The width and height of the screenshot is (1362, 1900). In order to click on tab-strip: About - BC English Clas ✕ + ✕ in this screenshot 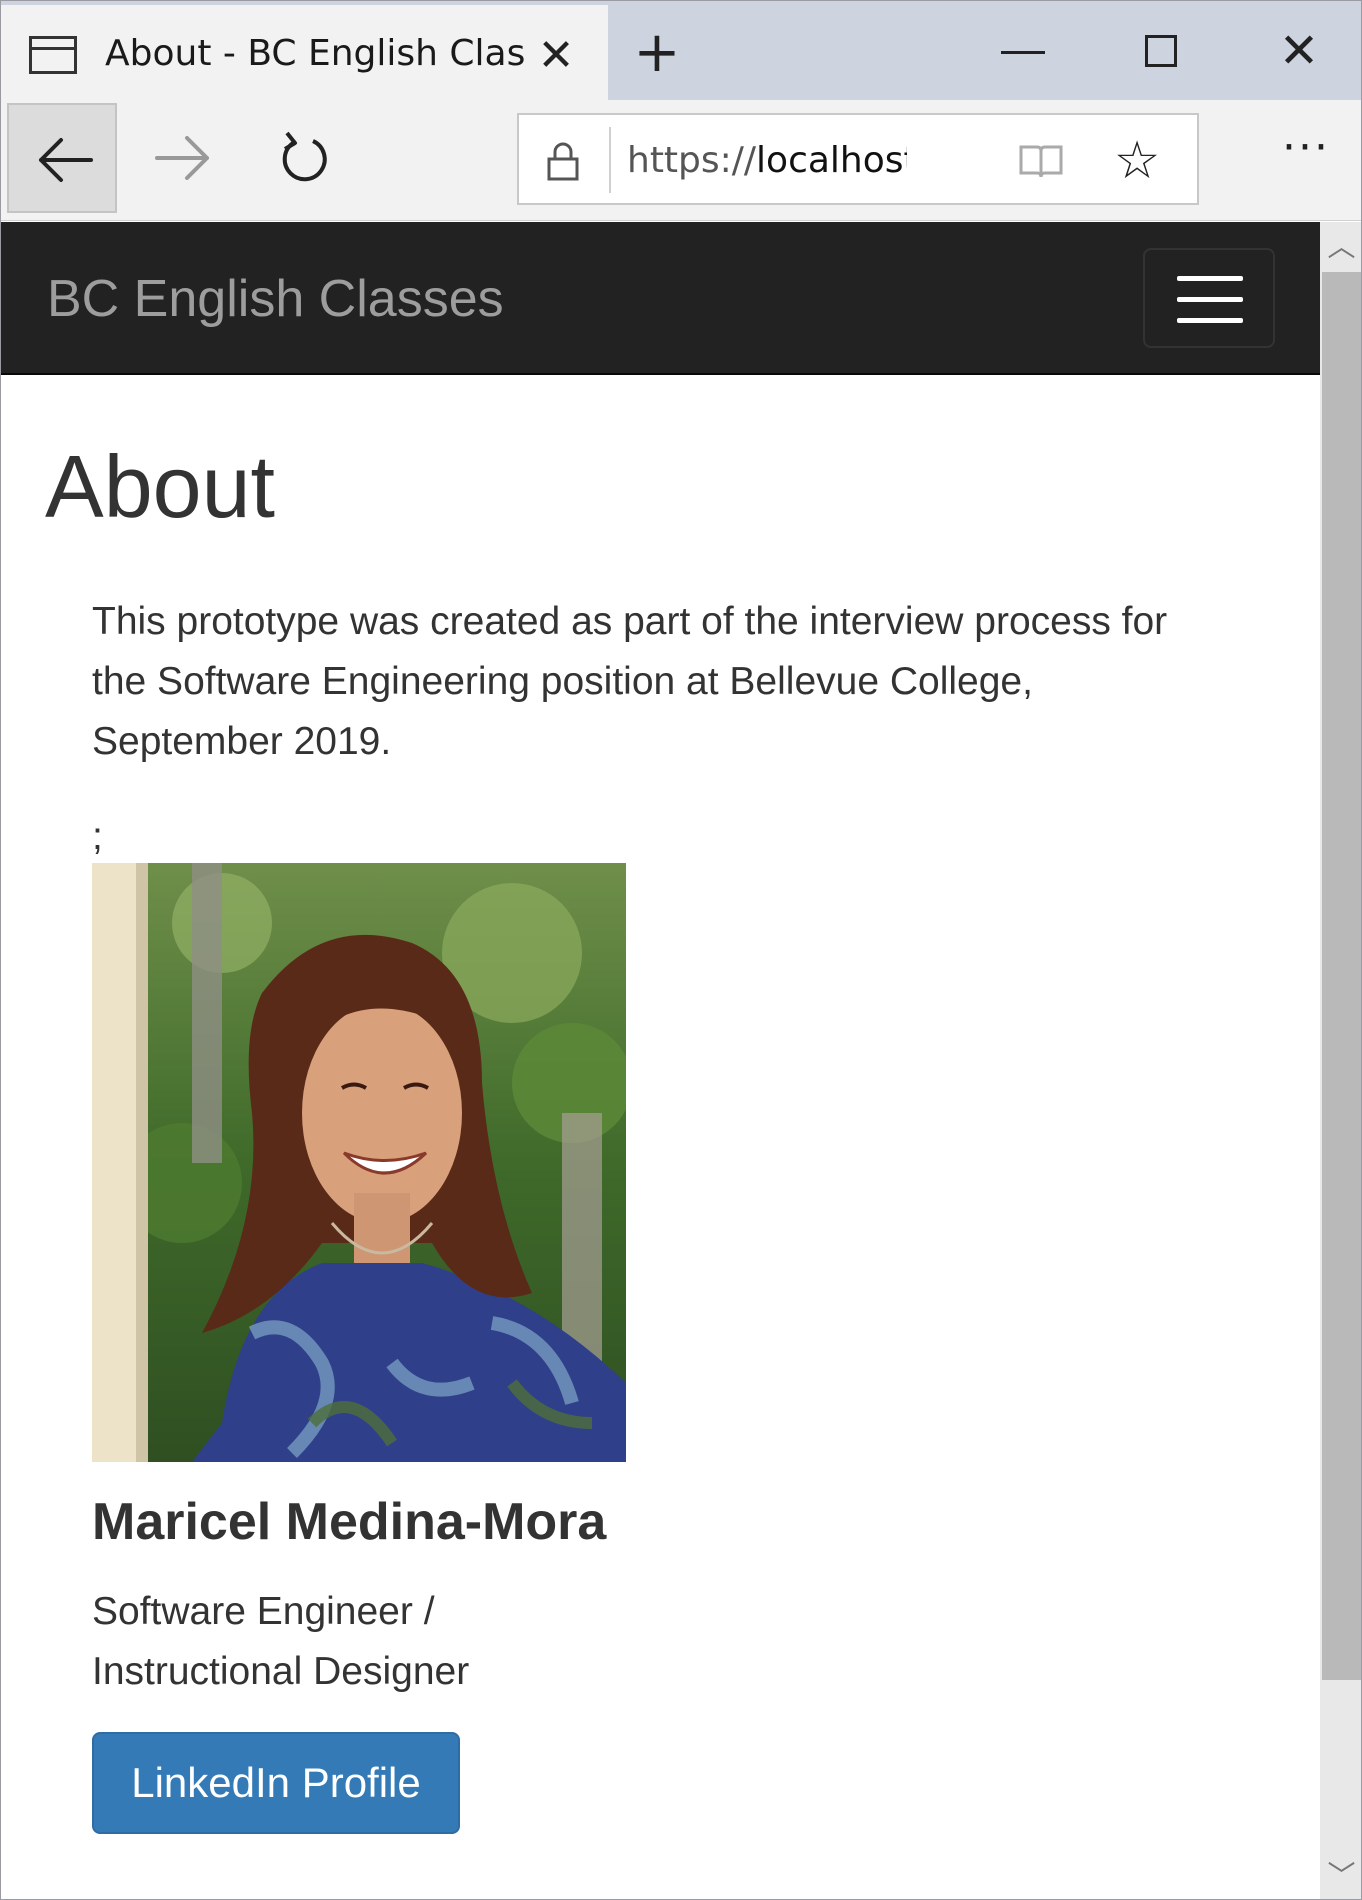, I will do `click(681, 50)`.